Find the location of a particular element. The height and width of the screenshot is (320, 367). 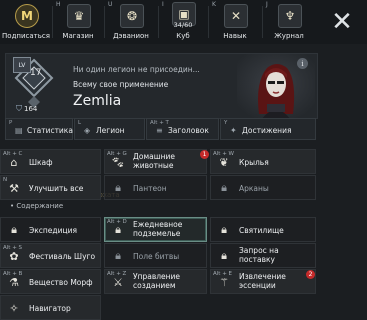

menu-label: Запрос на поставку is located at coordinates (259, 255).